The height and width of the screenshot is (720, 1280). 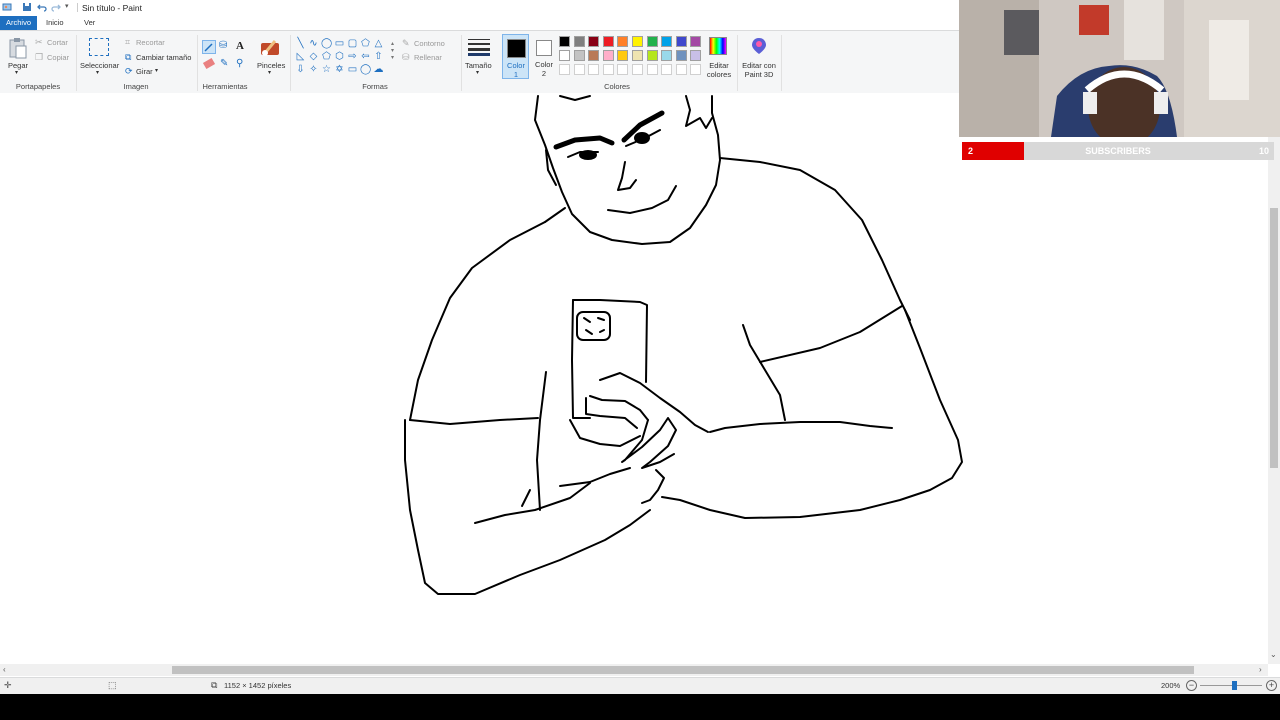 I want to click on callout-rect-shape-icon: ▭, so click(x=352, y=69).